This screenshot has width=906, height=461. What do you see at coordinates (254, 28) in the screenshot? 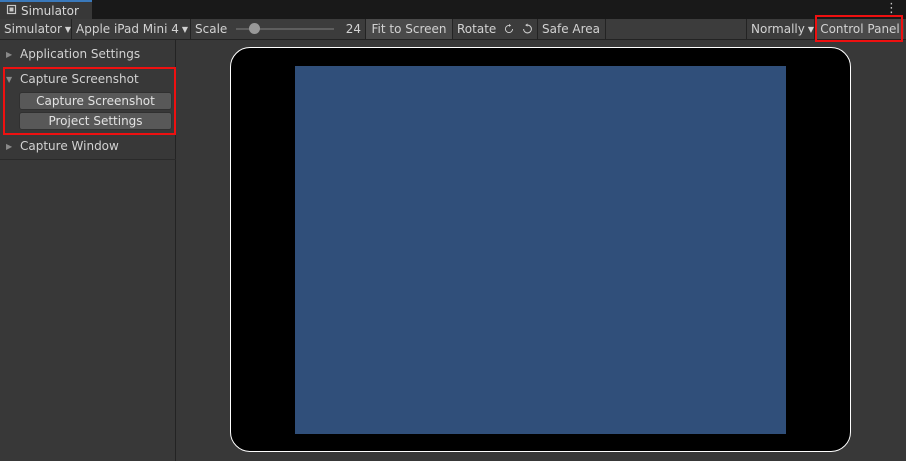
I see `scale-slider-thumb` at bounding box center [254, 28].